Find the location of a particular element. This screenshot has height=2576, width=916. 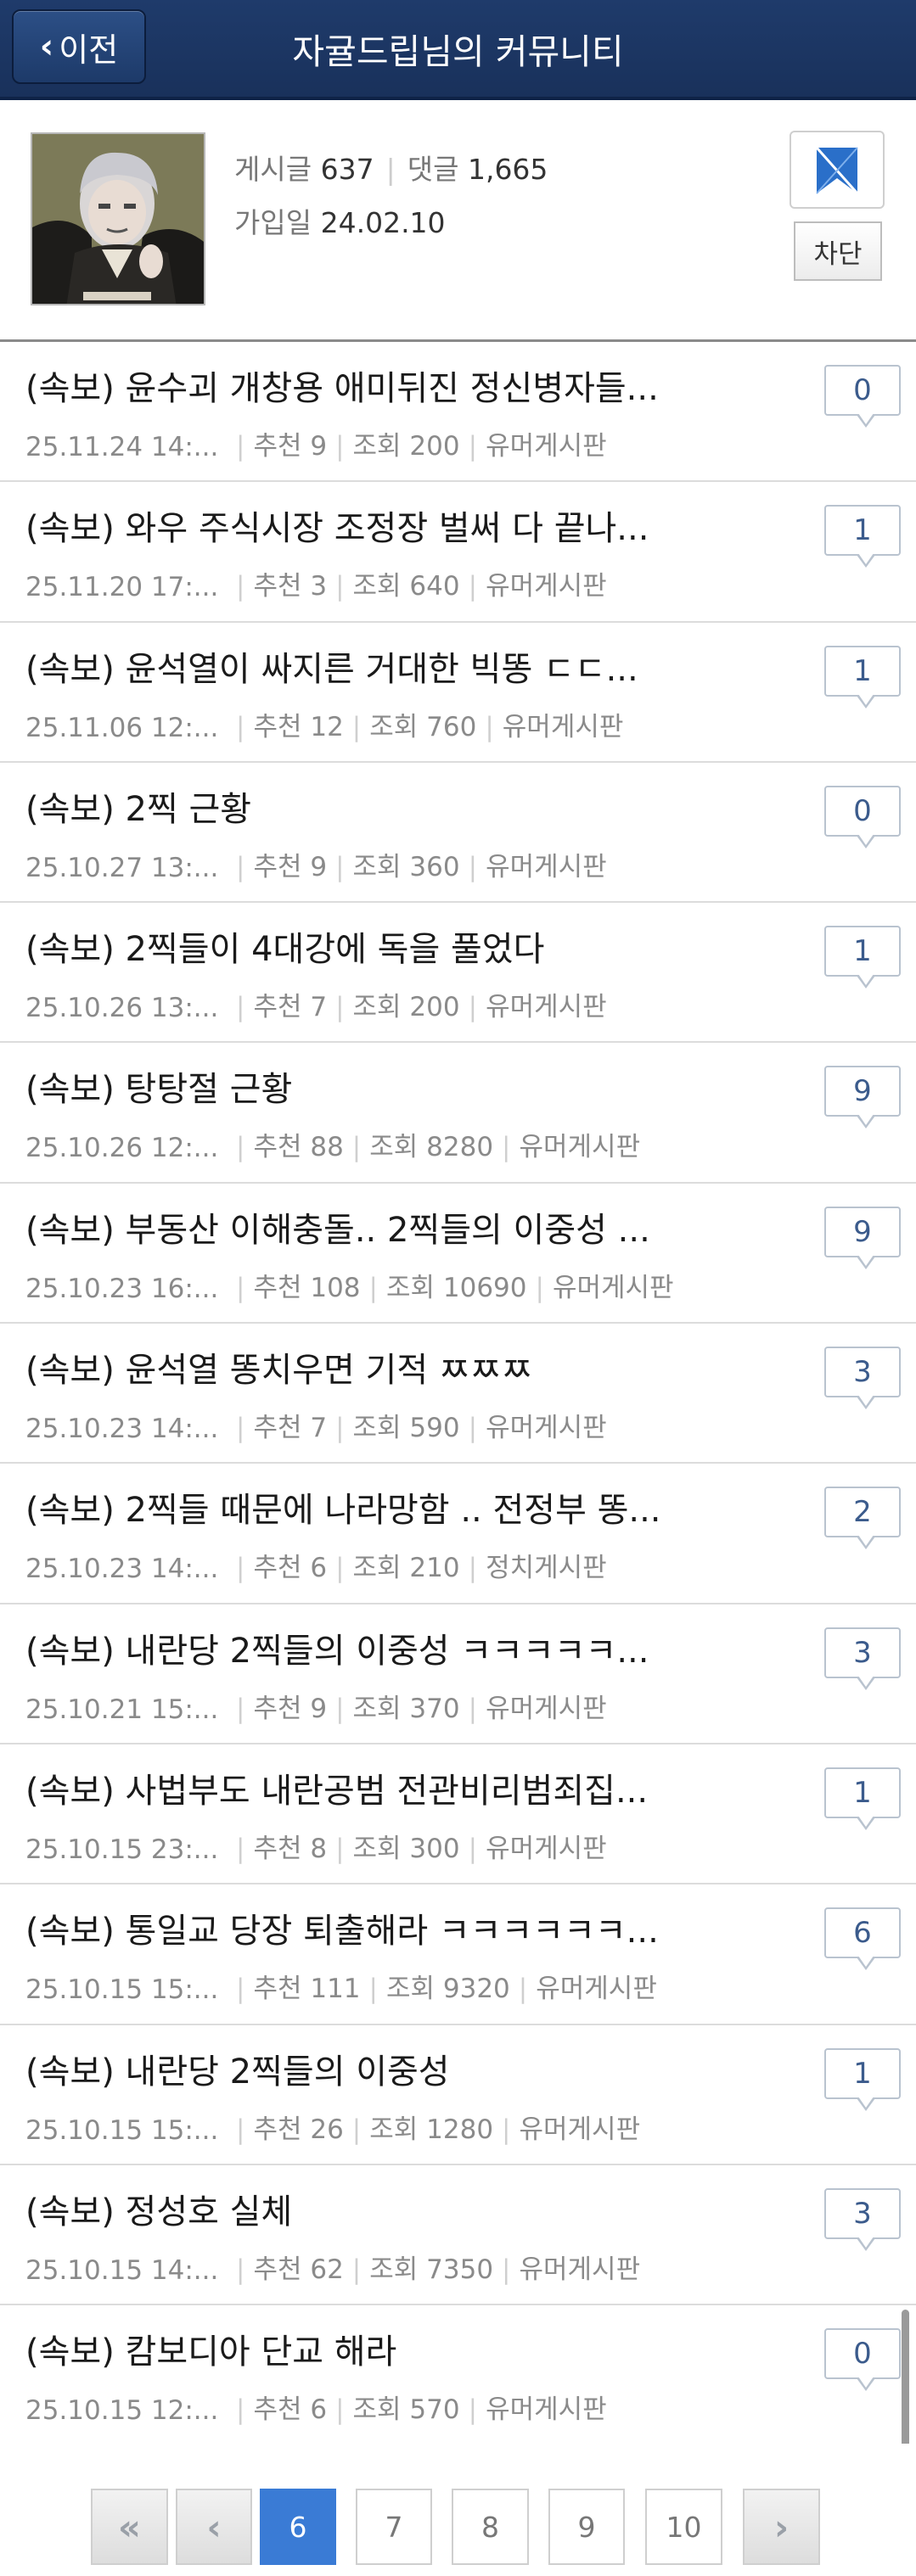

post-meta: 25.10.15 12:... | 추천 6 | 조회 570 | 유머게시판 is located at coordinates (316, 2407).